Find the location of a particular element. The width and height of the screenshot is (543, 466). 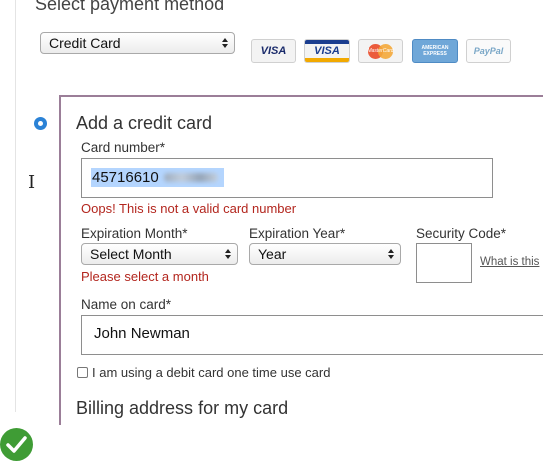

amex-logo-text: AMERICAN EXPRESS is located at coordinates (435, 51).